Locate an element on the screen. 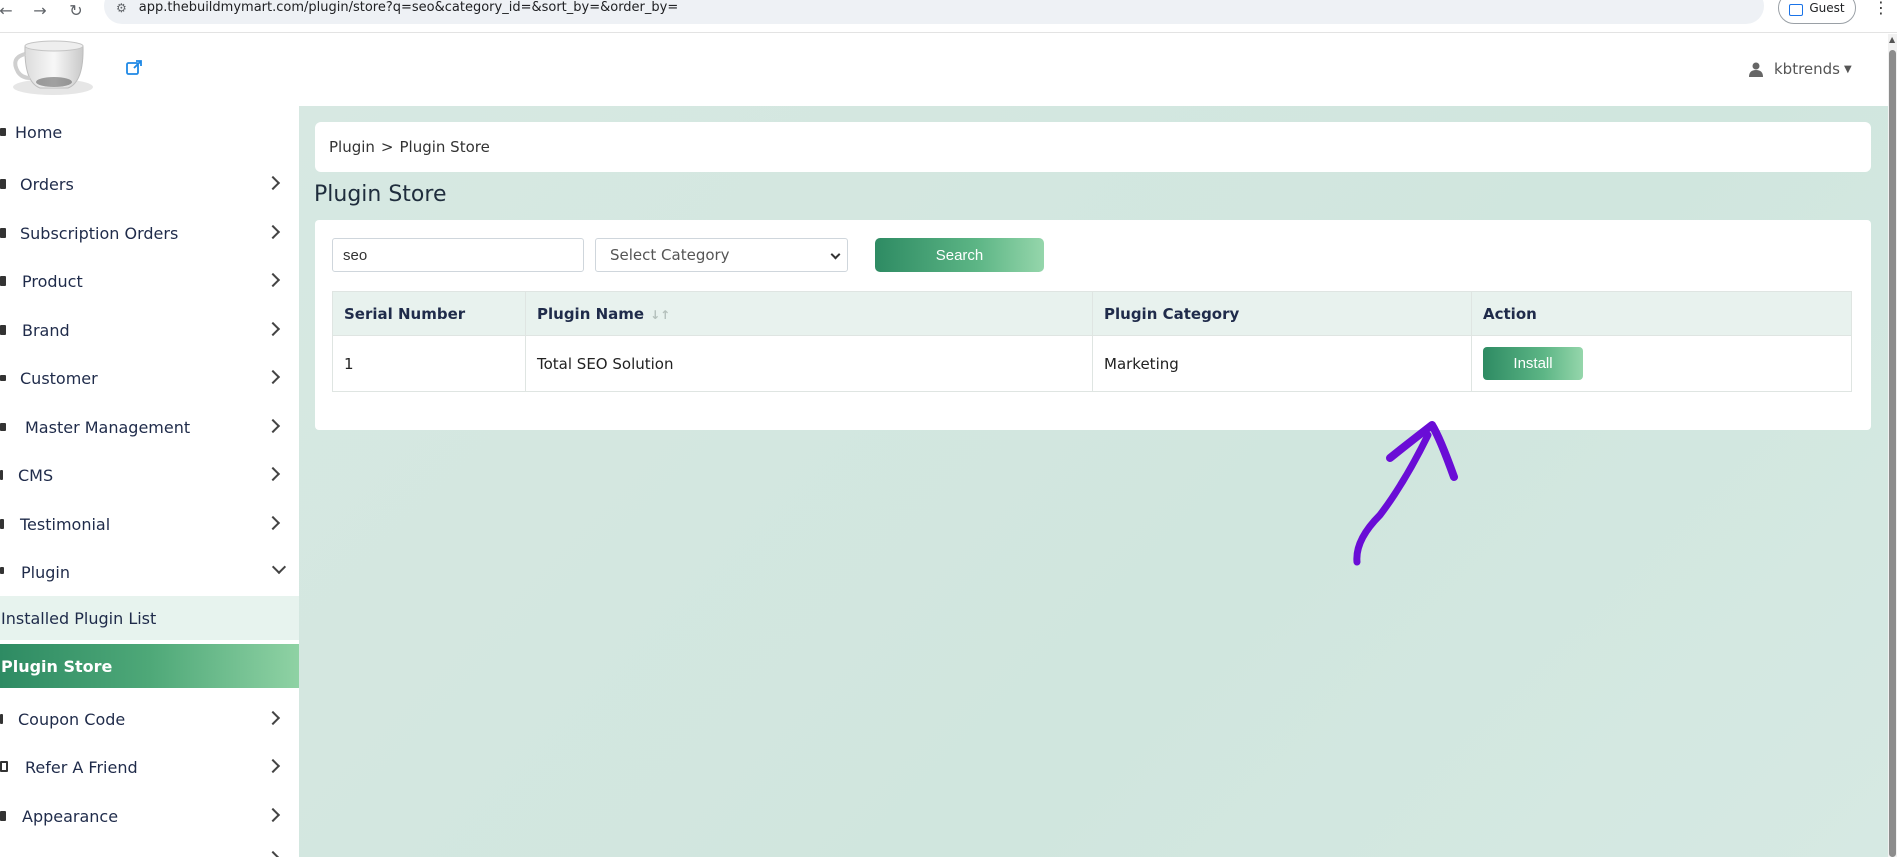  sidebar-item-subscription-orders: Subscription Orders is located at coordinates (149, 233).